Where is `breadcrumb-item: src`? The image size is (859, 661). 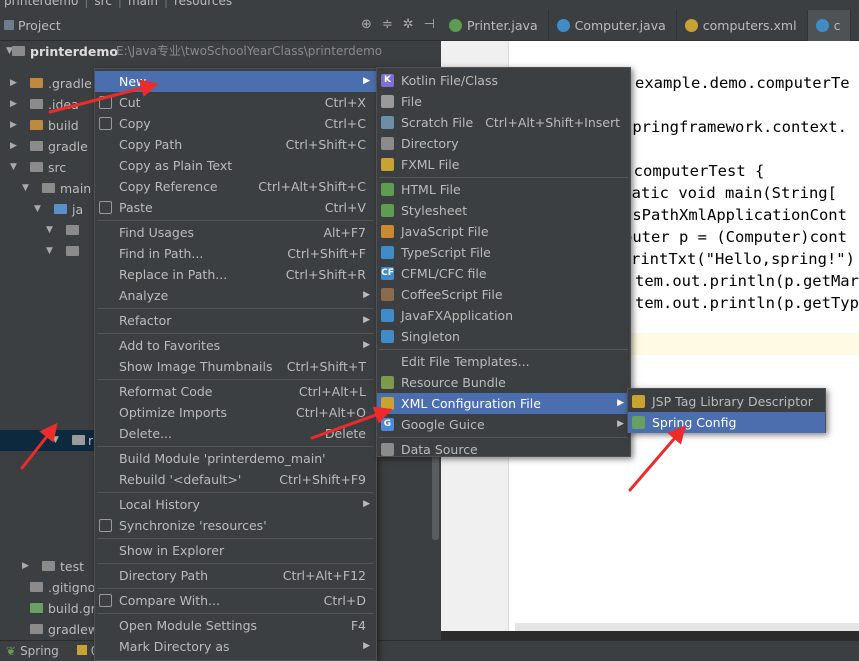 breadcrumb-item: src is located at coordinates (103, 4).